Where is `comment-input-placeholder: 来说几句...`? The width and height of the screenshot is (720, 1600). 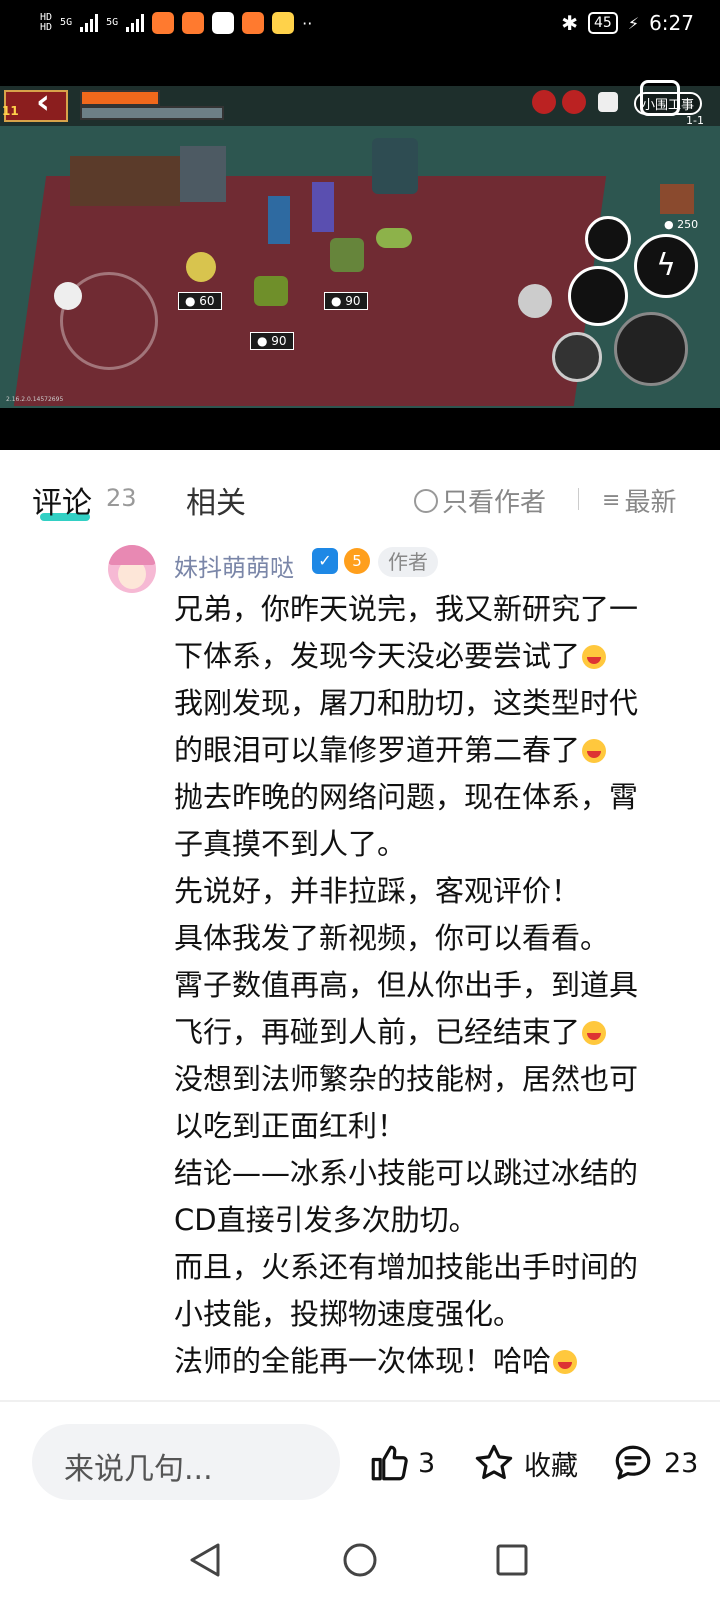 comment-input-placeholder: 来说几句... is located at coordinates (138, 1469).